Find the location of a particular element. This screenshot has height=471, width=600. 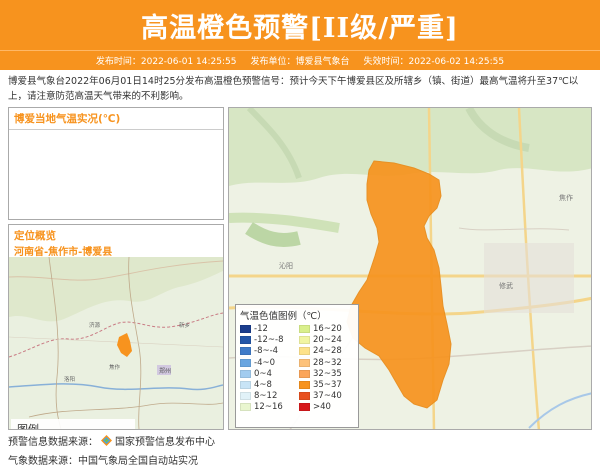

scale-label: 24~28 is located at coordinates (327, 351).